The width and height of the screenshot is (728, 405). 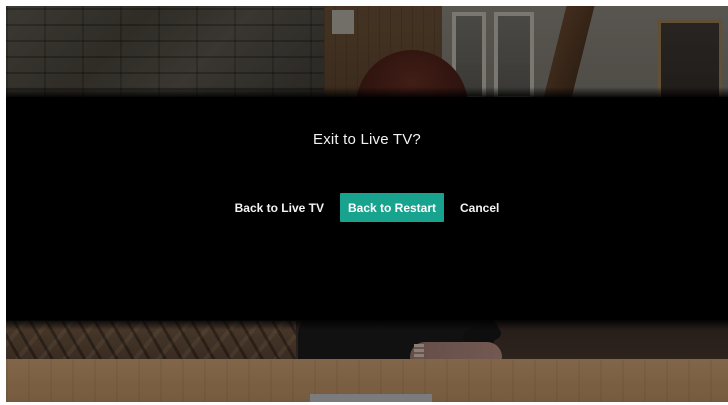 I want to click on cancel-button: Cancel, so click(x=479, y=207).